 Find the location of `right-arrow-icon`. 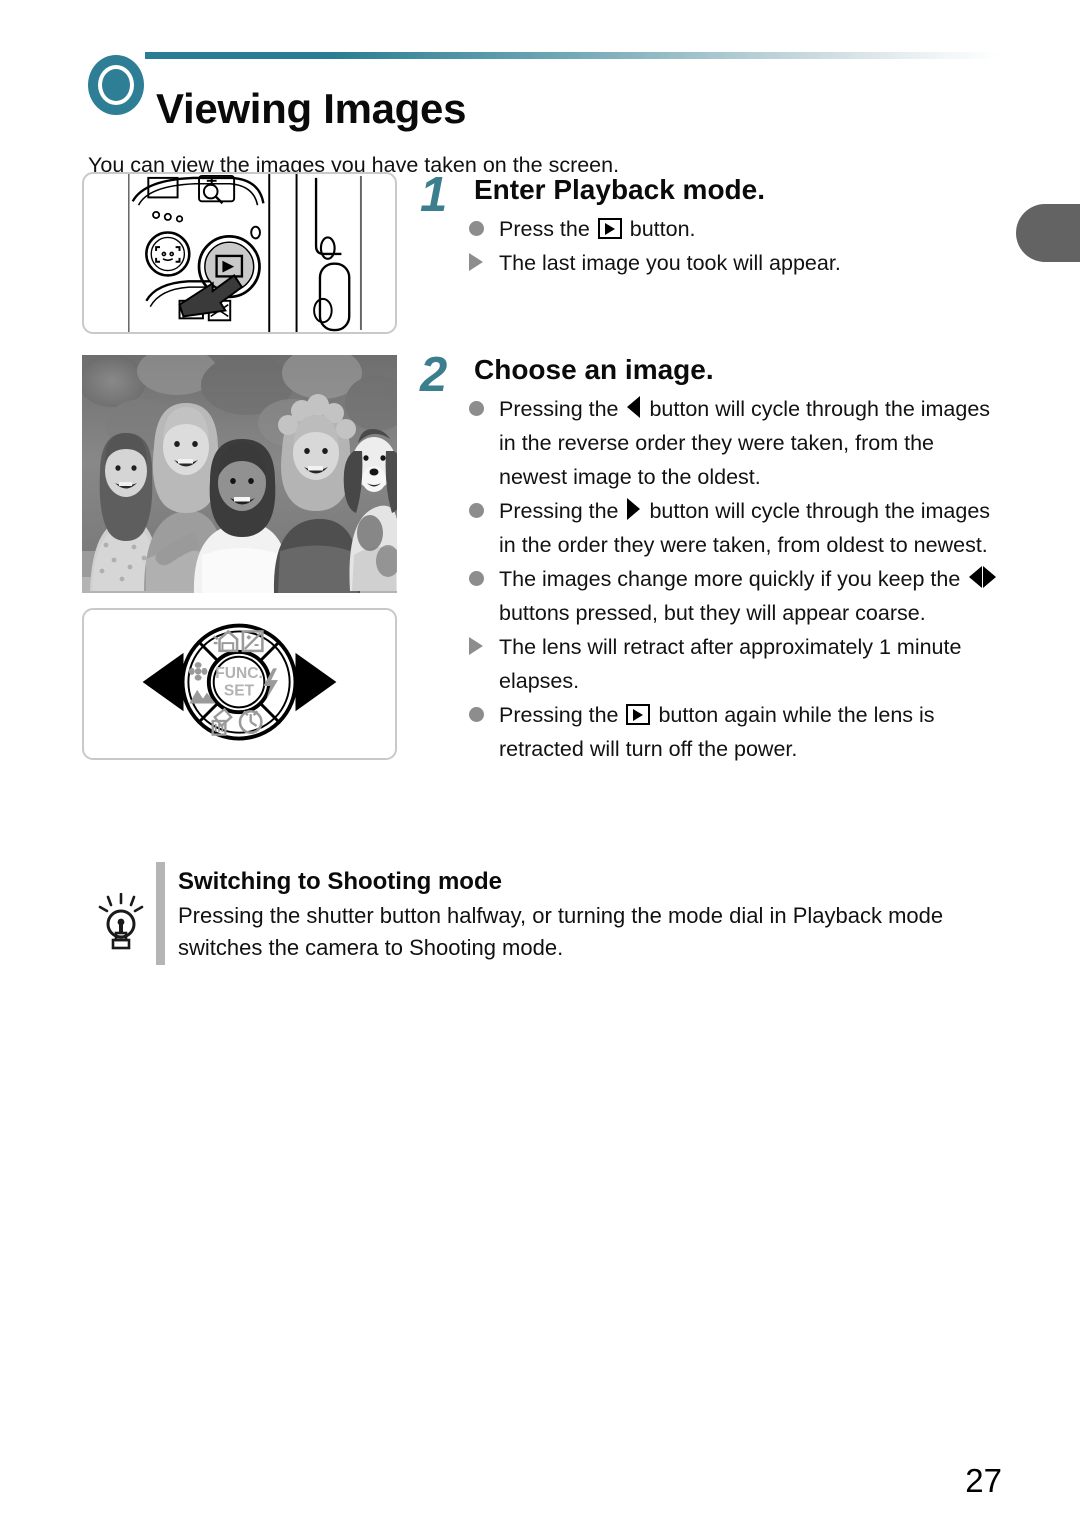

right-arrow-icon is located at coordinates (634, 509).